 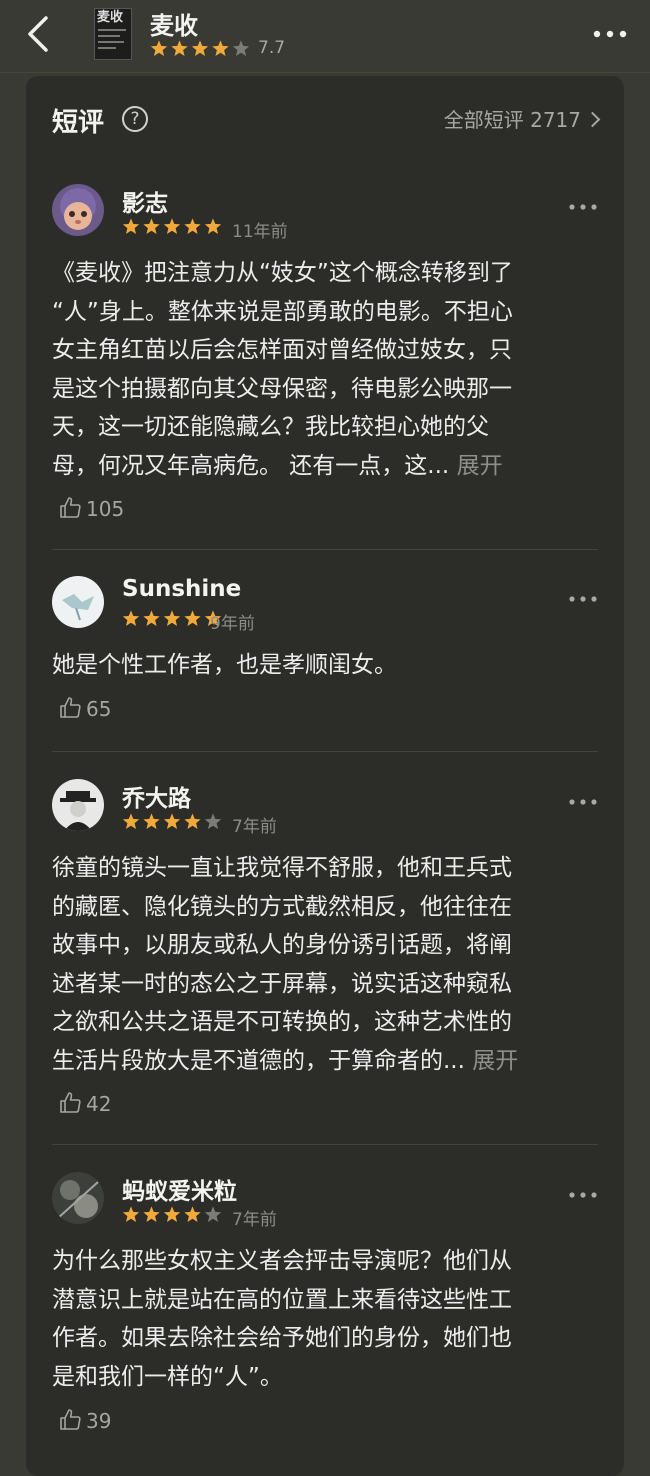 I want to click on help-icon: ?, so click(x=135, y=119).